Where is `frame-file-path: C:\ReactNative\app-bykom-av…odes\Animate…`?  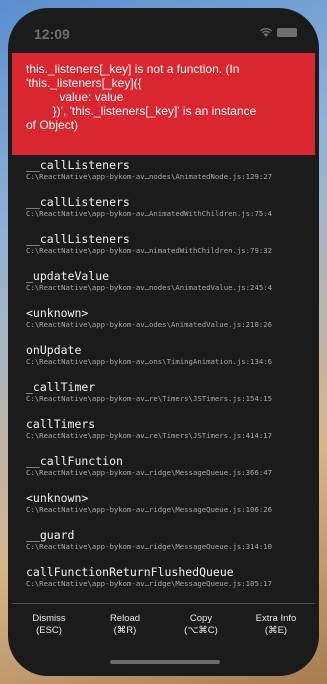 frame-file-path: C:\ReactNative\app-bykom-av…odes\Animate… is located at coordinates (149, 324).